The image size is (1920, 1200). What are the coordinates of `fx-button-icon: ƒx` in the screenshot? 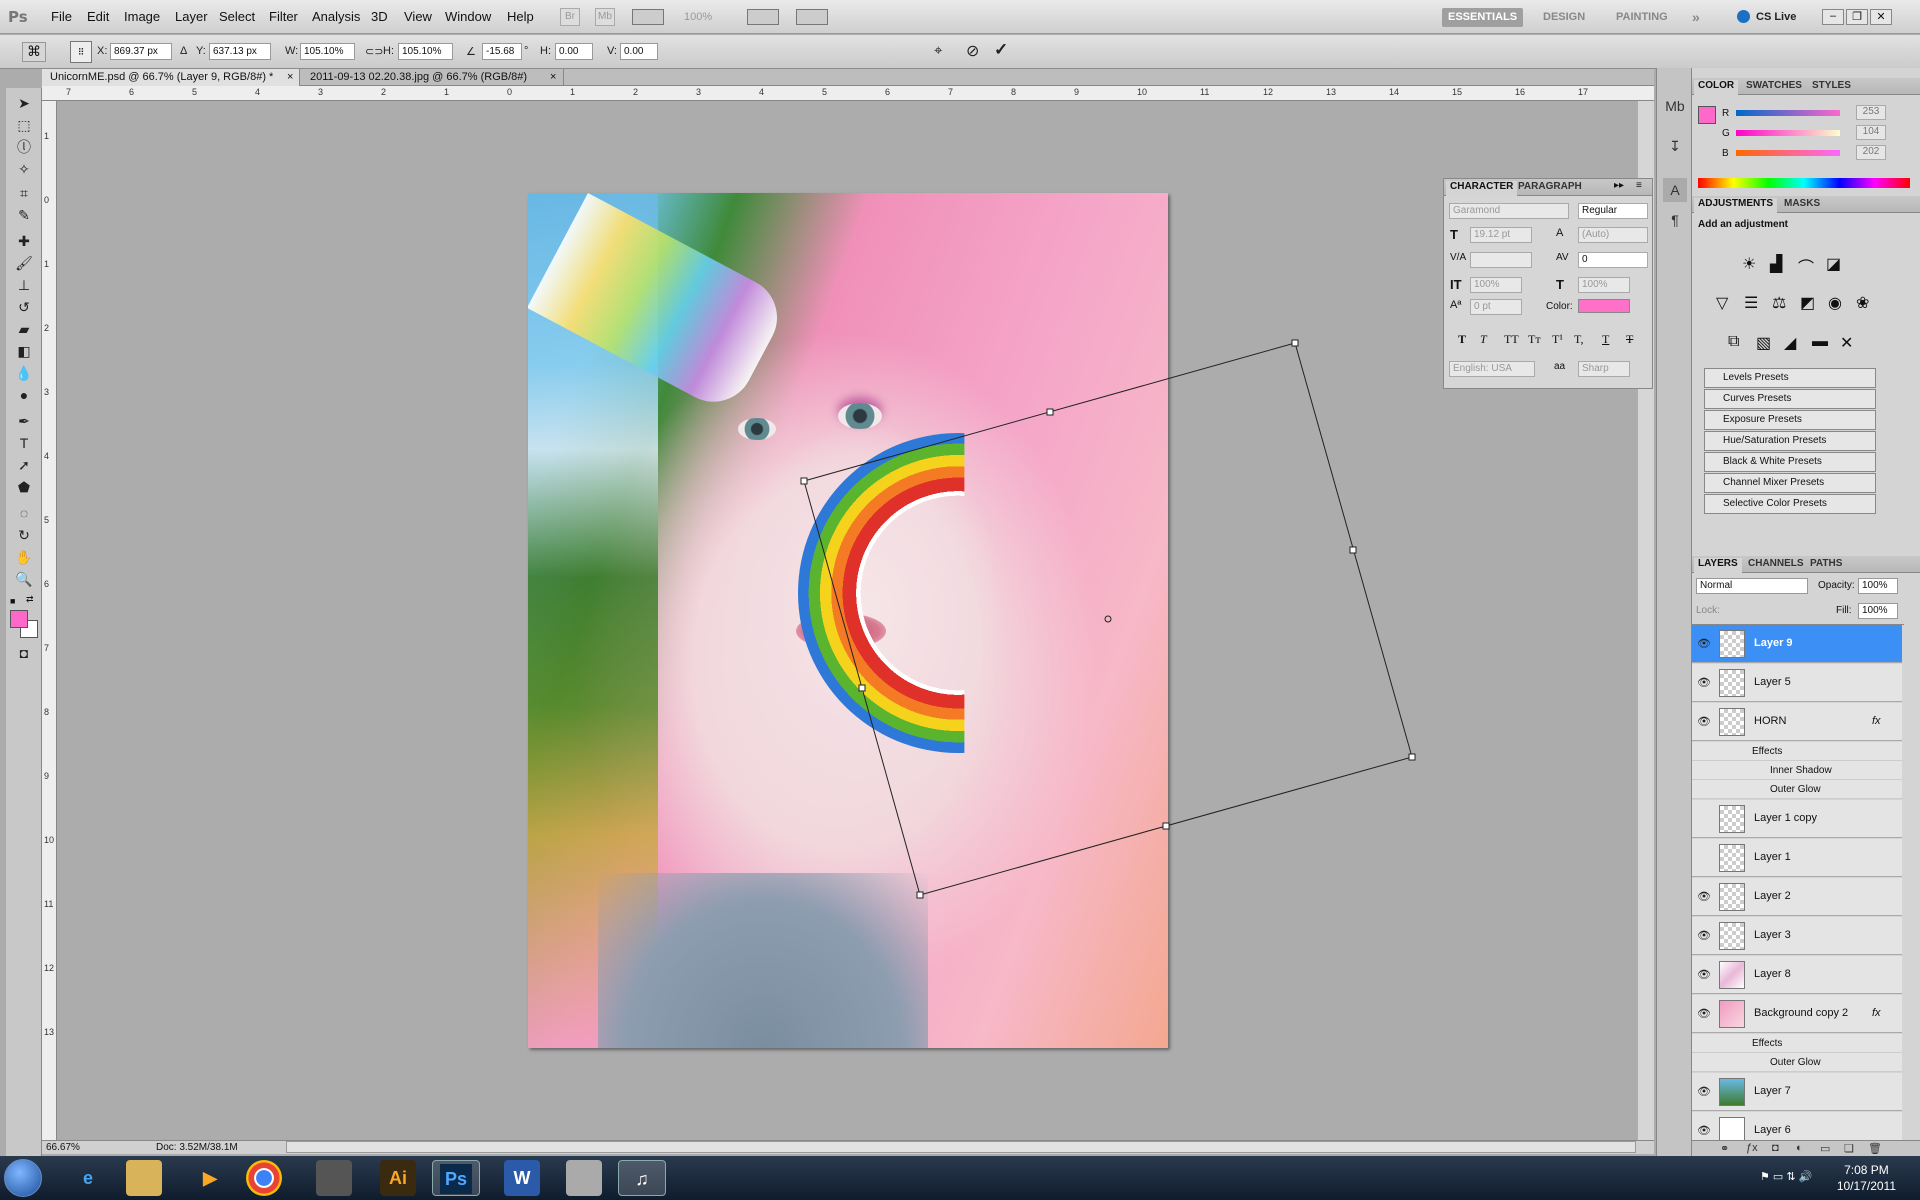 It's located at (1752, 1148).